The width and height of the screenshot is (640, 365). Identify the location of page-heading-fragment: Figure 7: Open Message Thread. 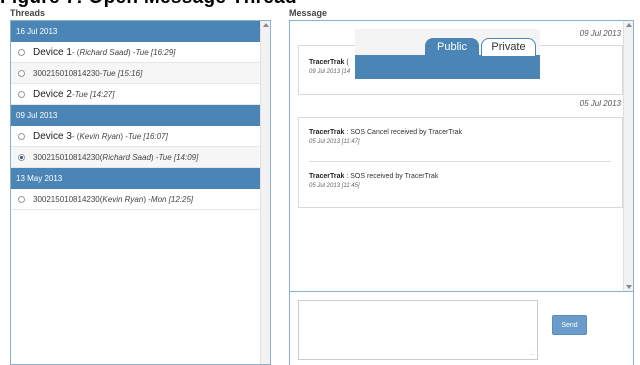
(148, 4).